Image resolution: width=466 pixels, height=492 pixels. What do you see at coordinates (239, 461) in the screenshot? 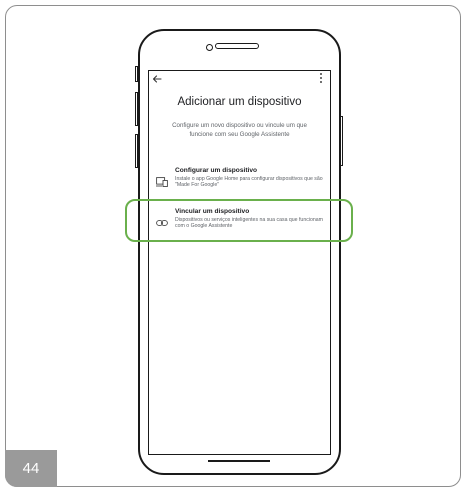
I see `home-indicator` at bounding box center [239, 461].